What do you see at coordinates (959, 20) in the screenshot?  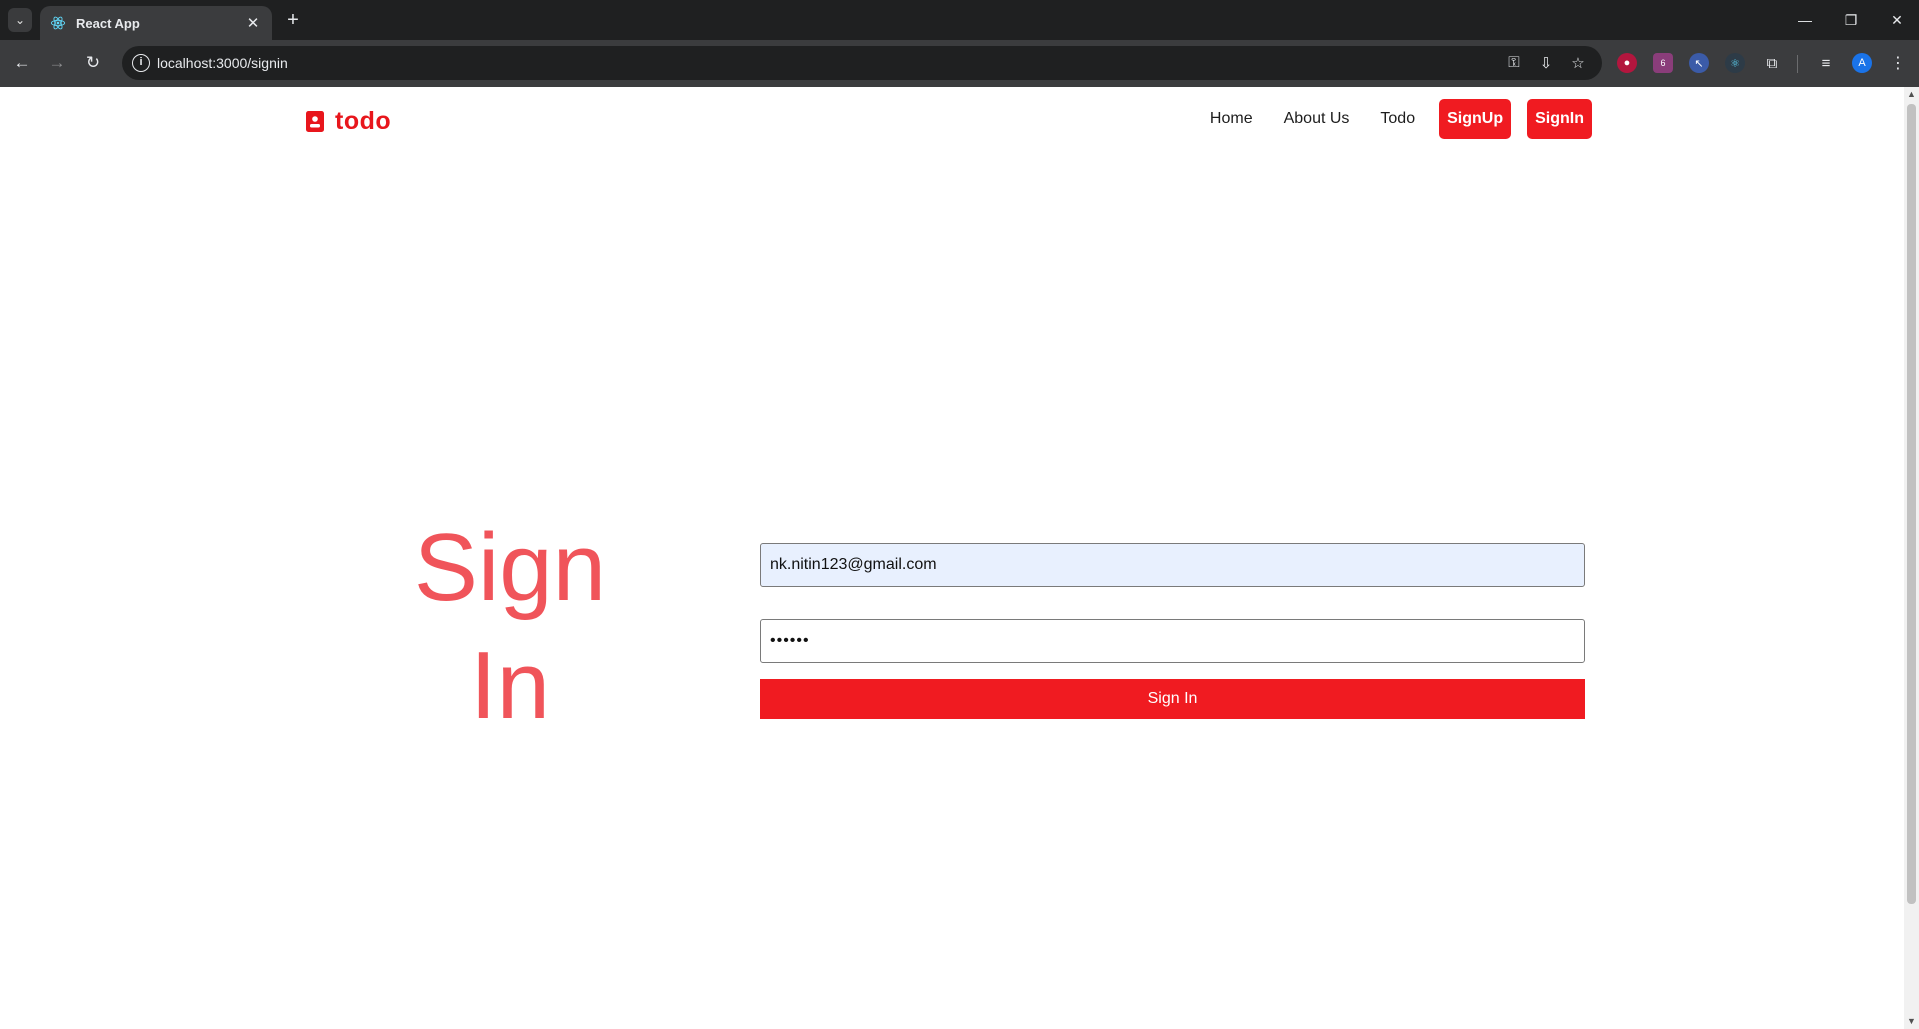 I see `browser-tab-bar: ⌄ React App ✕ + — ❐ ✕` at bounding box center [959, 20].